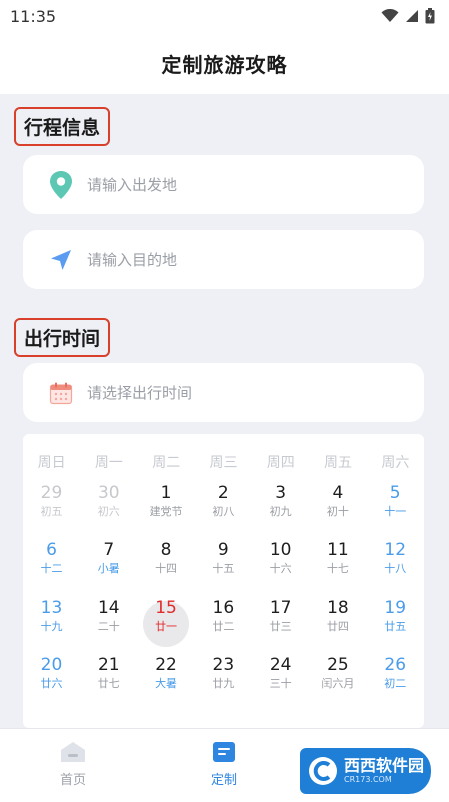 This screenshot has width=449, height=802. What do you see at coordinates (51, 608) in the screenshot?
I see `day-number: 13` at bounding box center [51, 608].